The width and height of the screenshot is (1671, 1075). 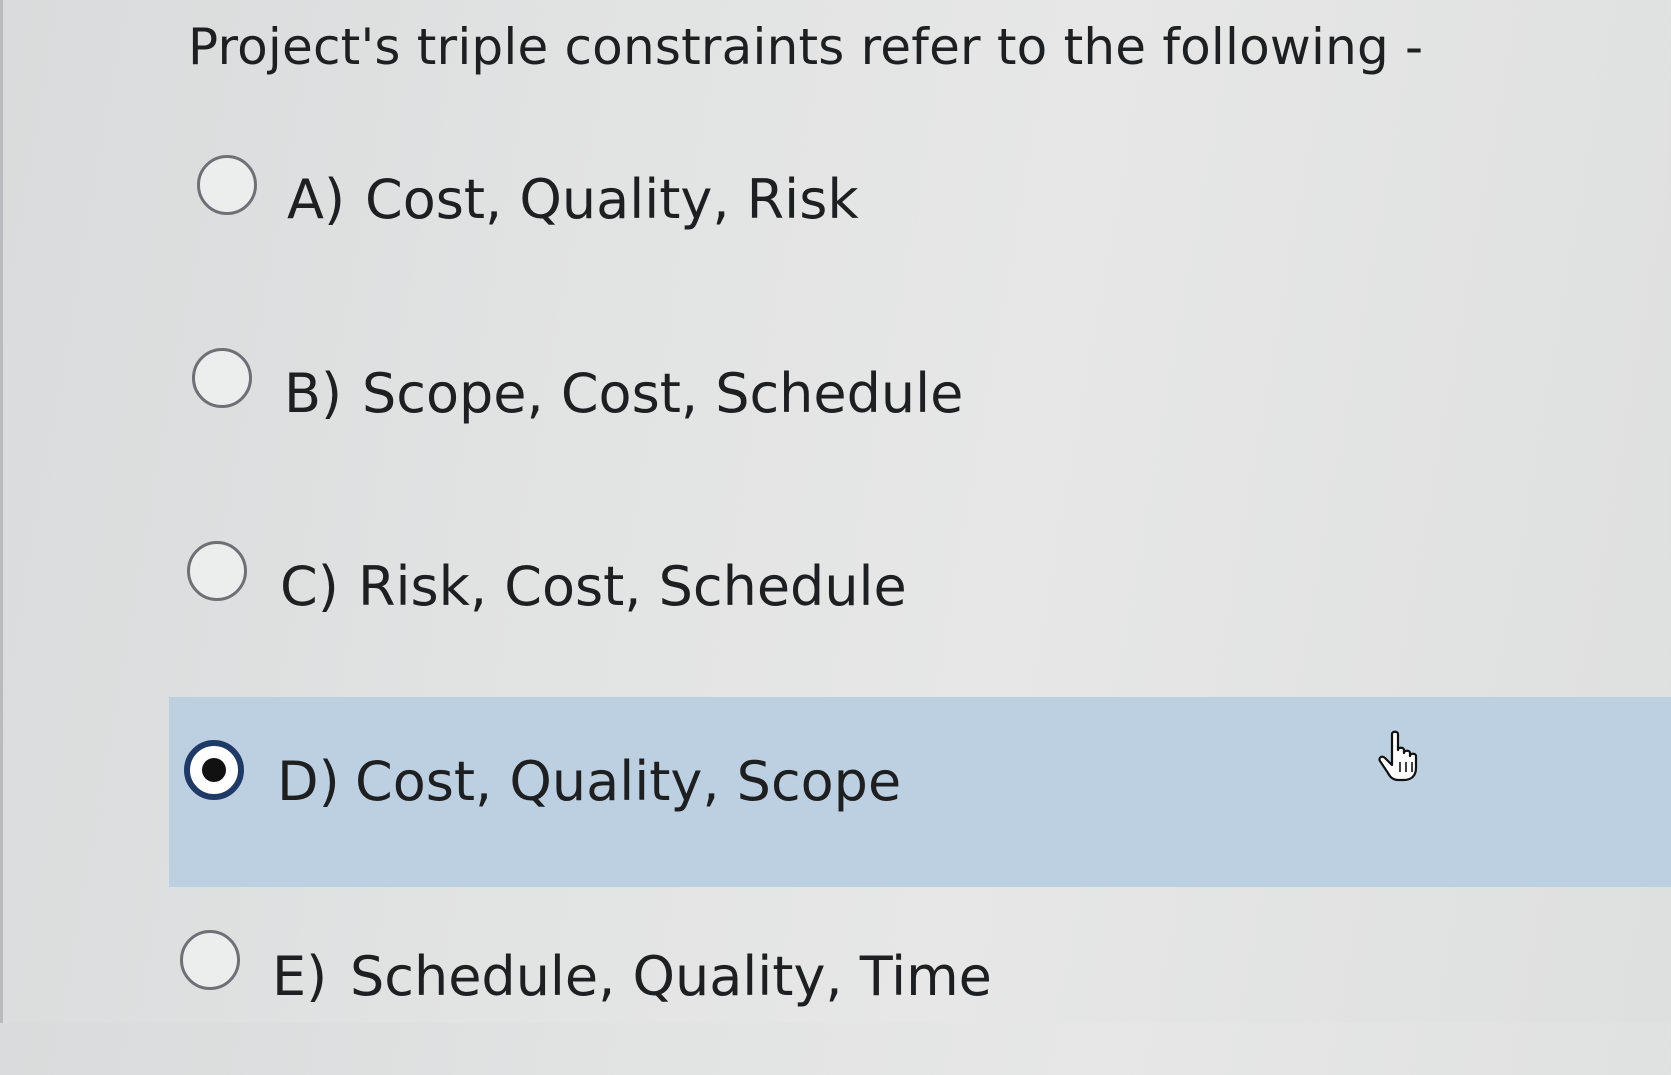 I want to click on option-b-text: Scope, Cost, Schedule, so click(x=663, y=393).